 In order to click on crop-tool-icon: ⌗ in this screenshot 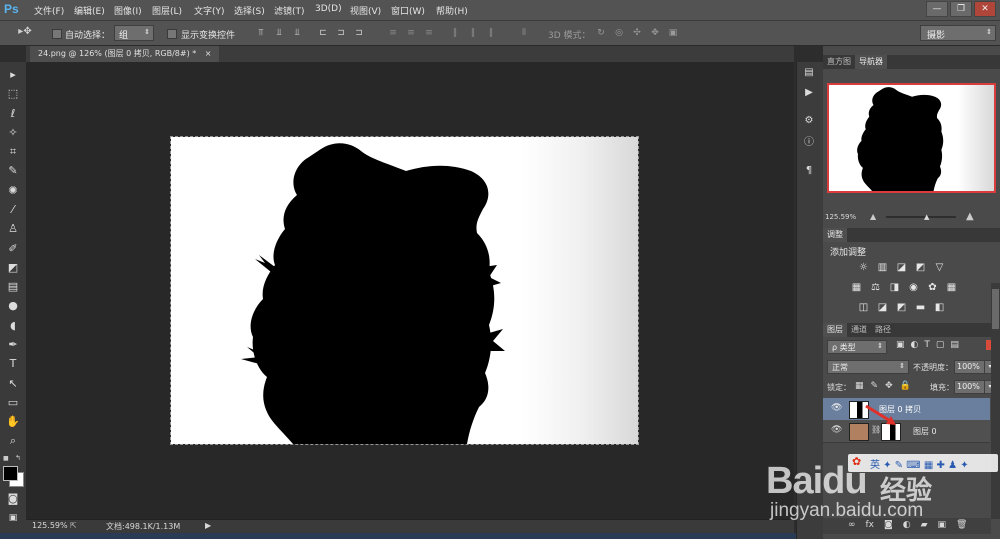, I will do `click(13, 152)`.